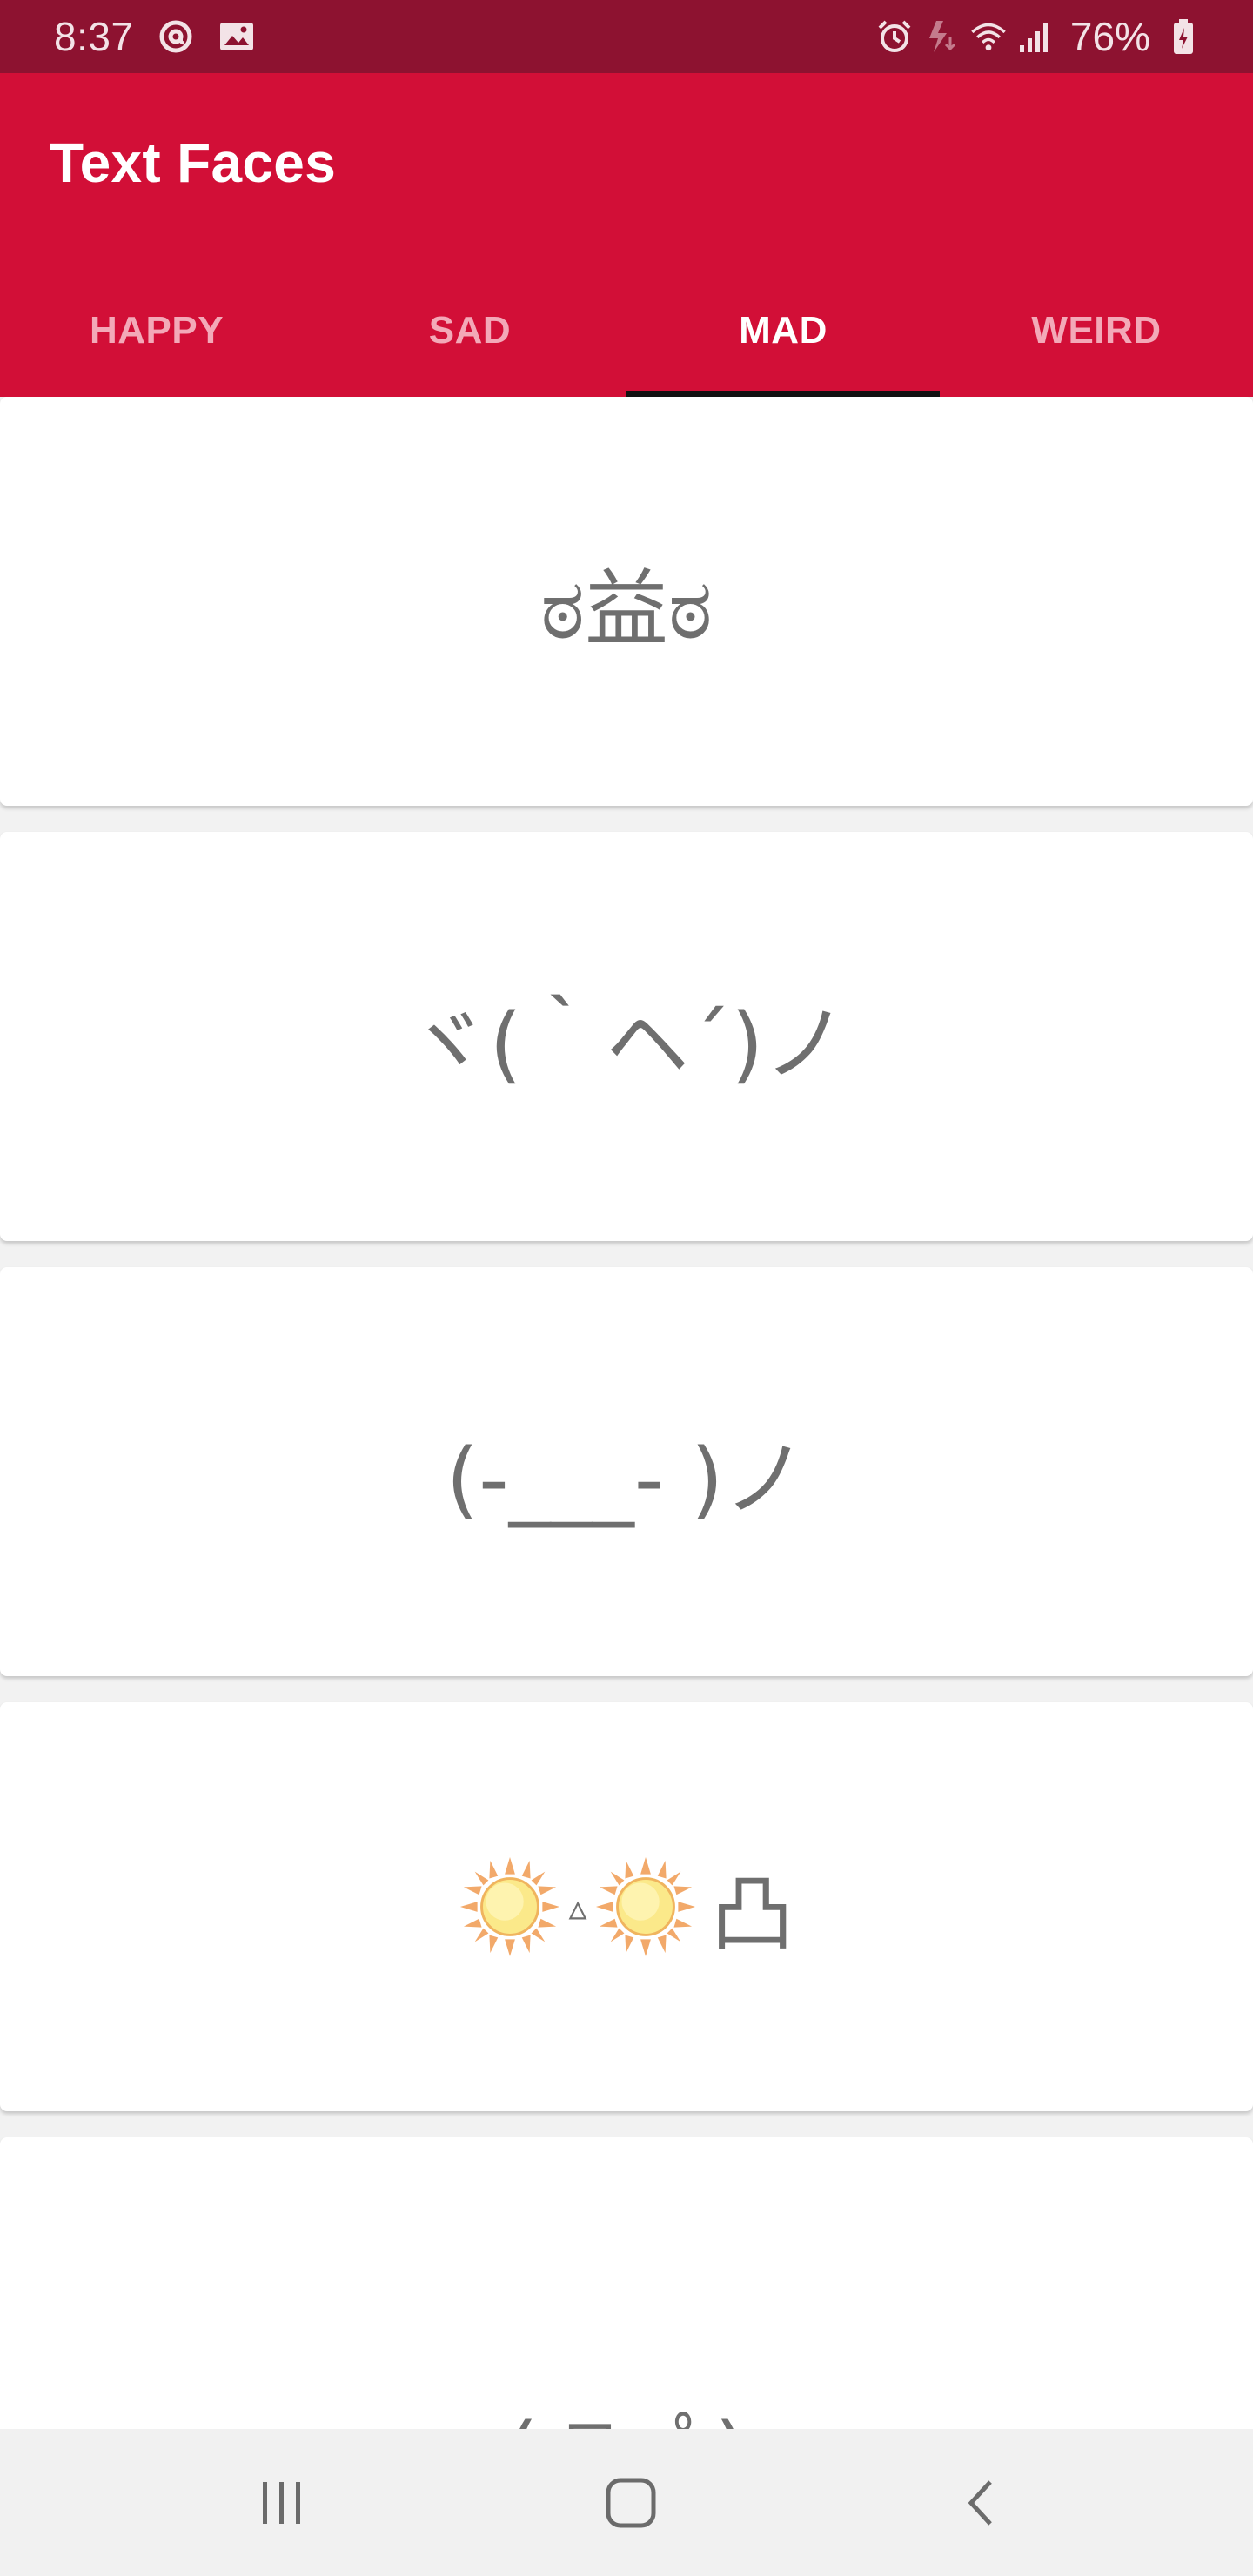 The height and width of the screenshot is (2576, 1253). I want to click on app-title: Text Faces, so click(193, 162).